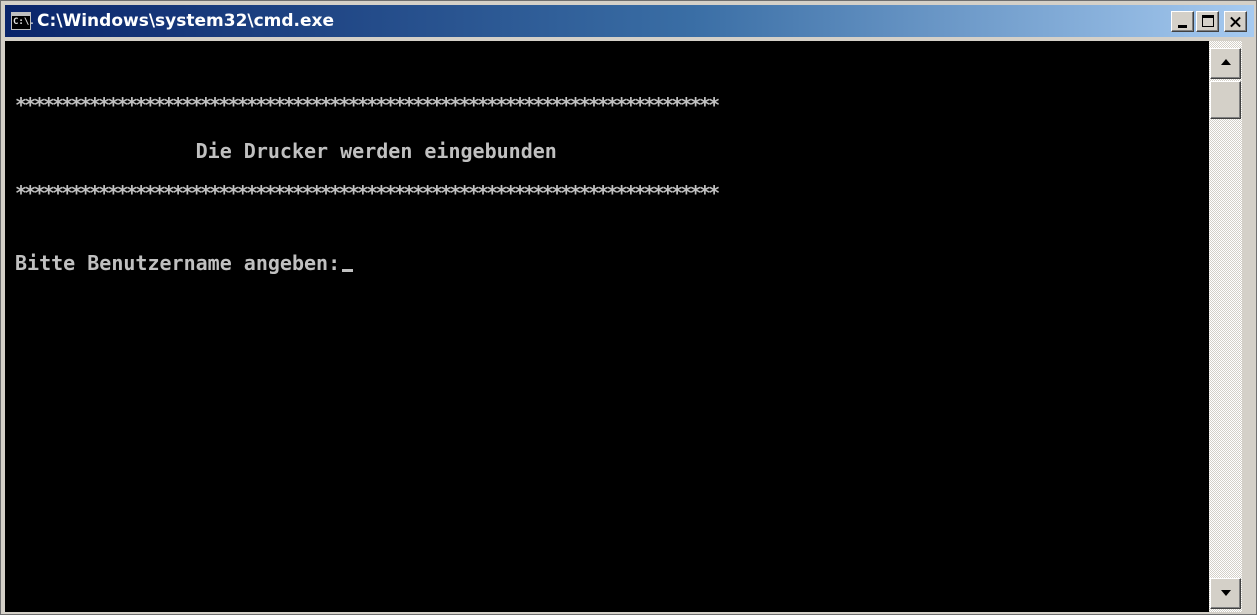 The width and height of the screenshot is (1257, 615). What do you see at coordinates (1182, 21) in the screenshot?
I see `minimize-button` at bounding box center [1182, 21].